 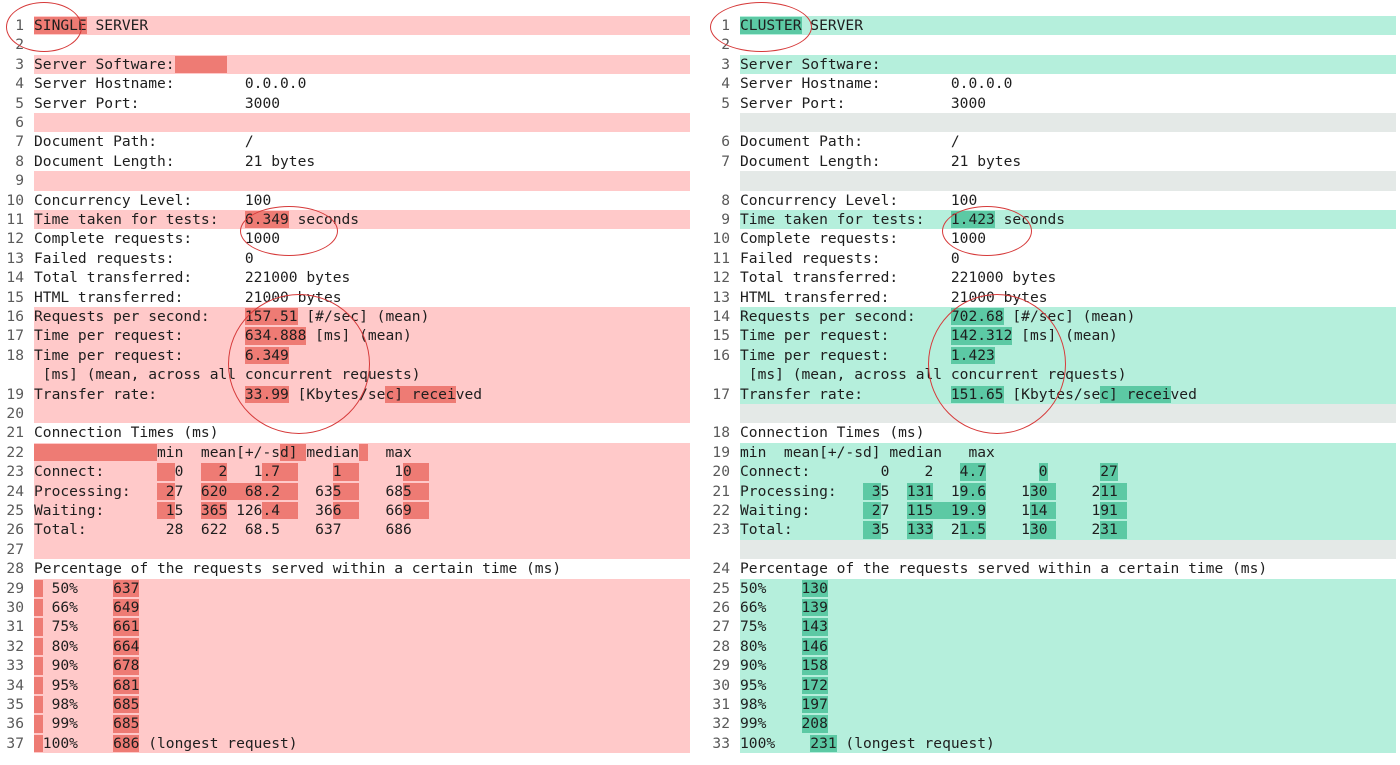 I want to click on log-line: 30 66% 649, so click(x=345, y=608).